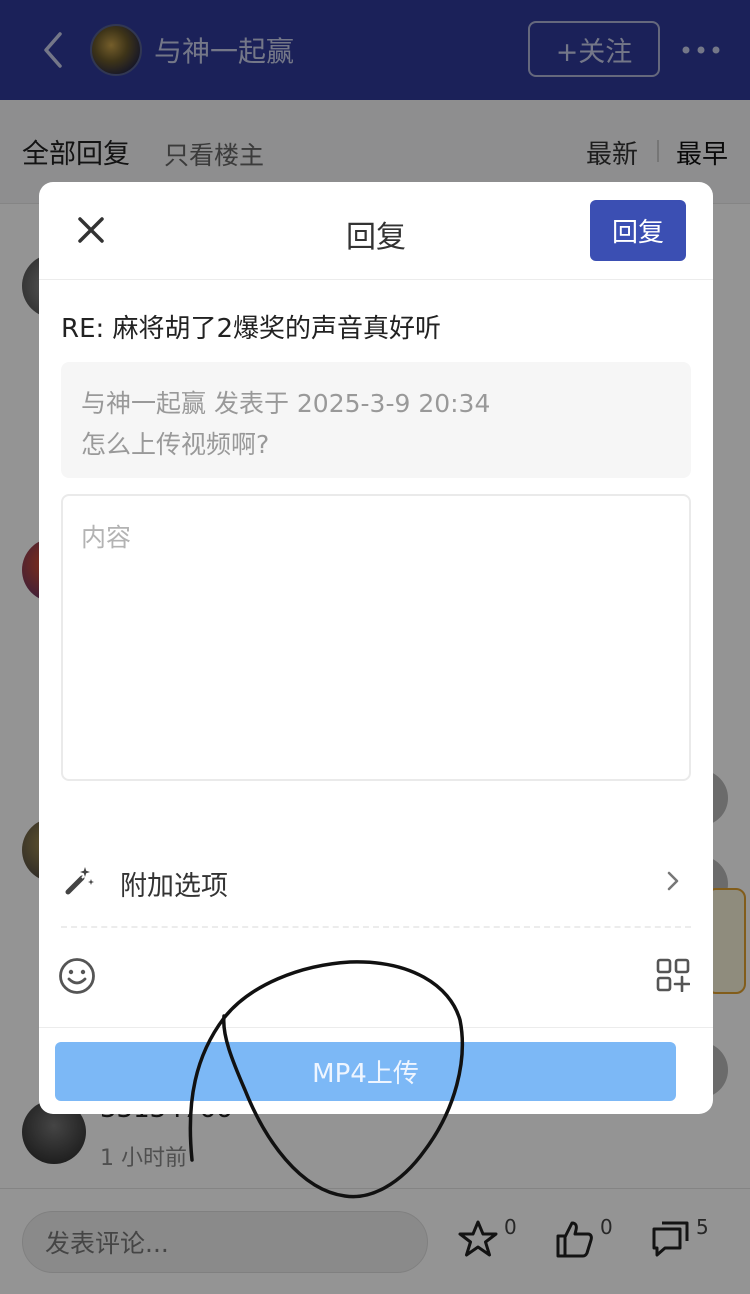  What do you see at coordinates (673, 975) in the screenshot?
I see `apps-add-icon` at bounding box center [673, 975].